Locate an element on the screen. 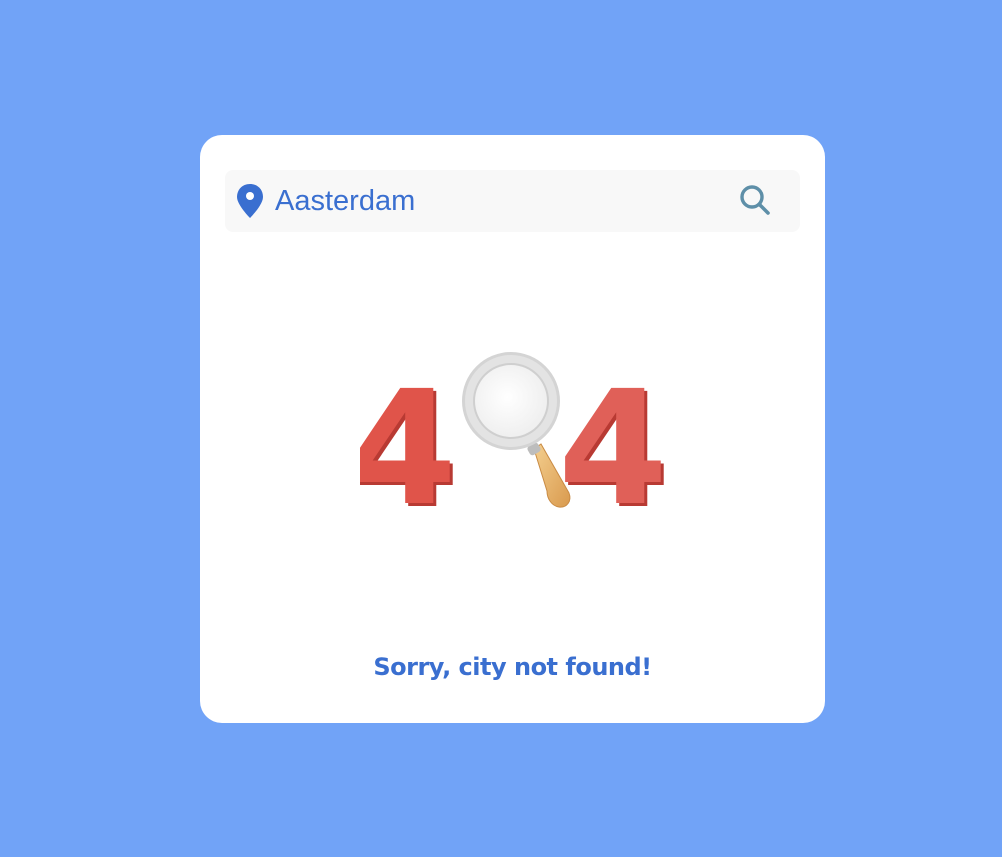 The width and height of the screenshot is (1002, 857). city-search-input is located at coordinates (500, 201).